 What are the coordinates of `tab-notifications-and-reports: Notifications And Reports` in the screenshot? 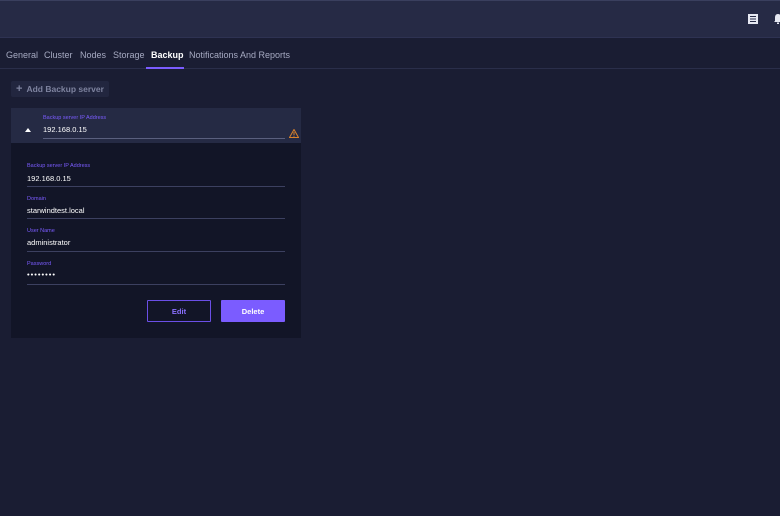 It's located at (239, 55).